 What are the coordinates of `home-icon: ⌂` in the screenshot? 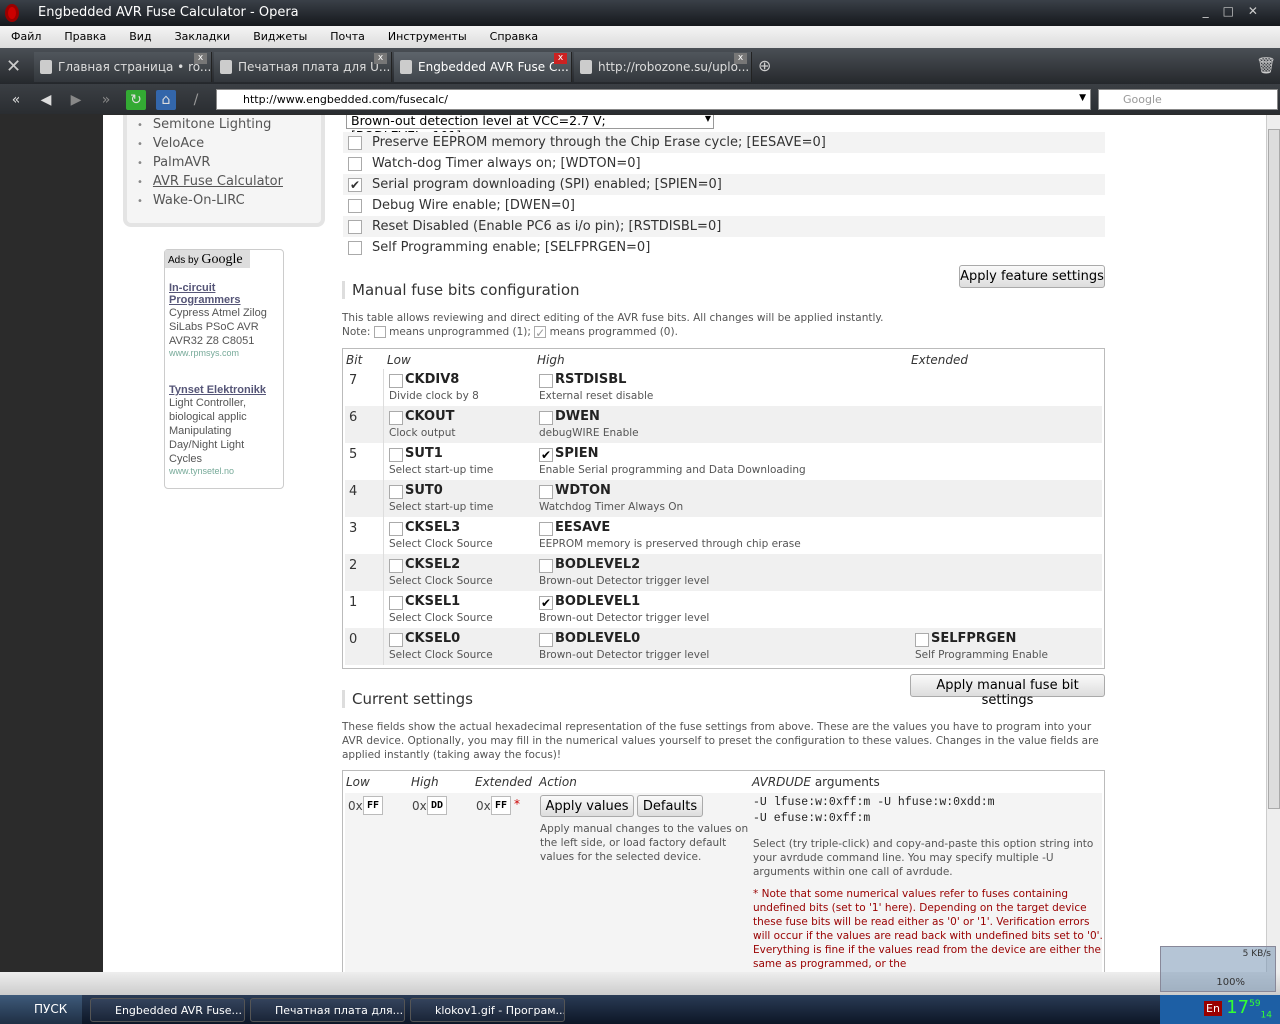 It's located at (166, 100).